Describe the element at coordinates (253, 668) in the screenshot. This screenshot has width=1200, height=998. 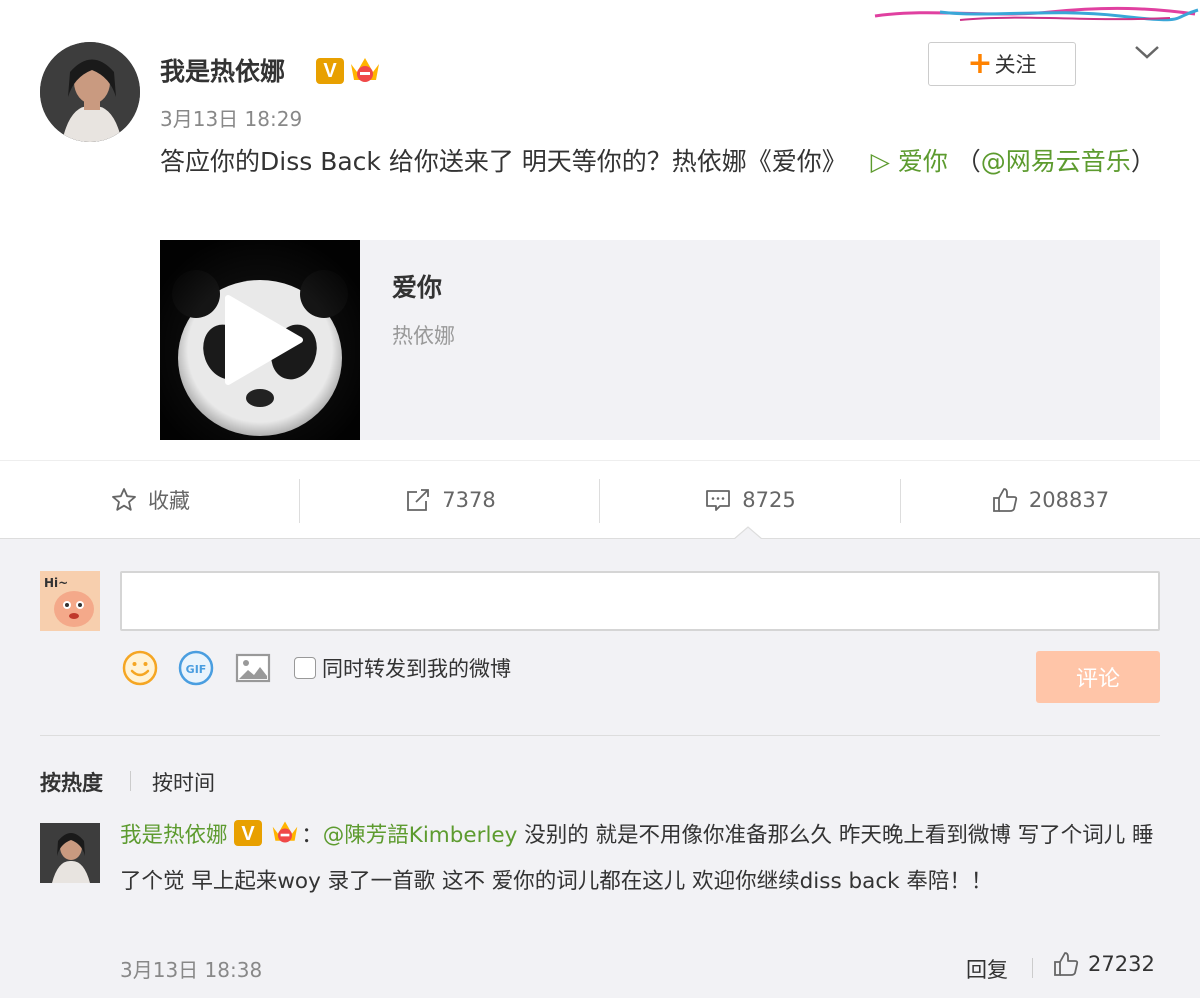
I see `image-icon` at that location.